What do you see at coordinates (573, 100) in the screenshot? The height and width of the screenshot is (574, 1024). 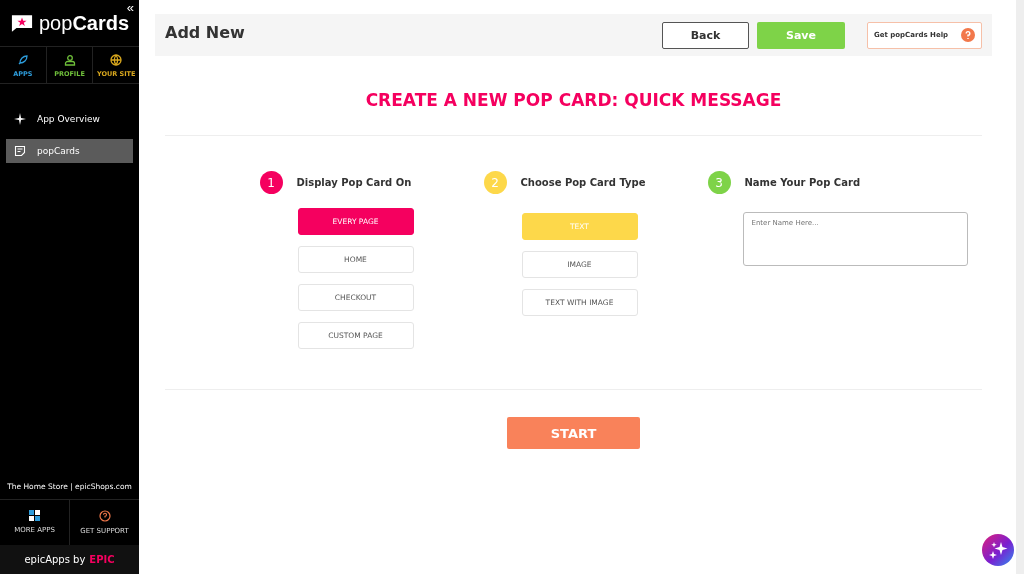 I see `page-heading: CREATE A NEW POP CARD: QUICK MESSAGE` at bounding box center [573, 100].